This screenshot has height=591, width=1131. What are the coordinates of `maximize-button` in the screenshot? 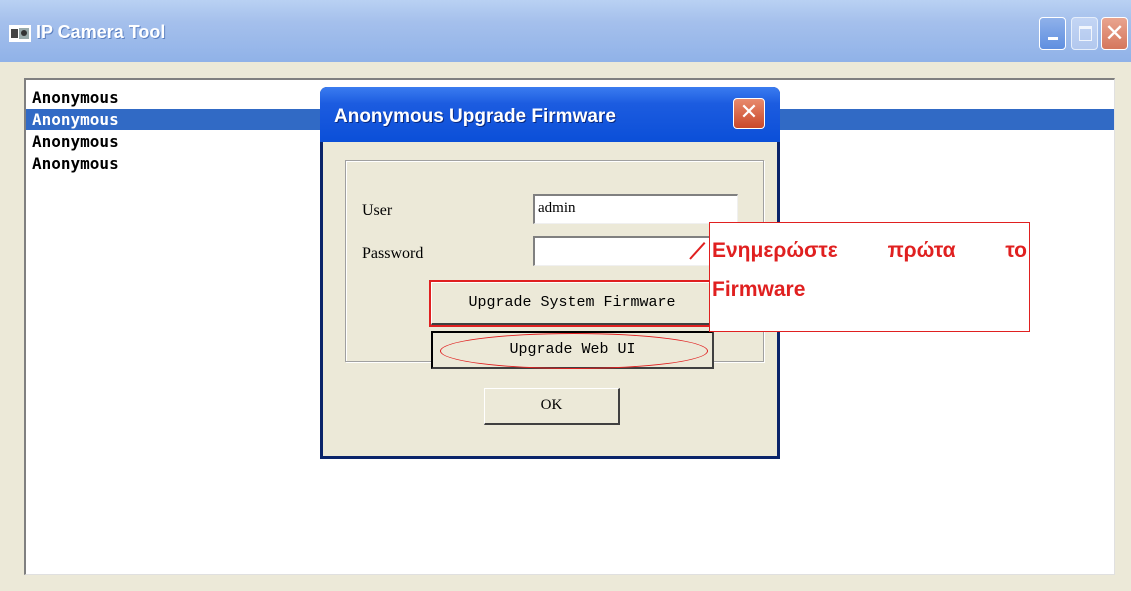 It's located at (1084, 33).